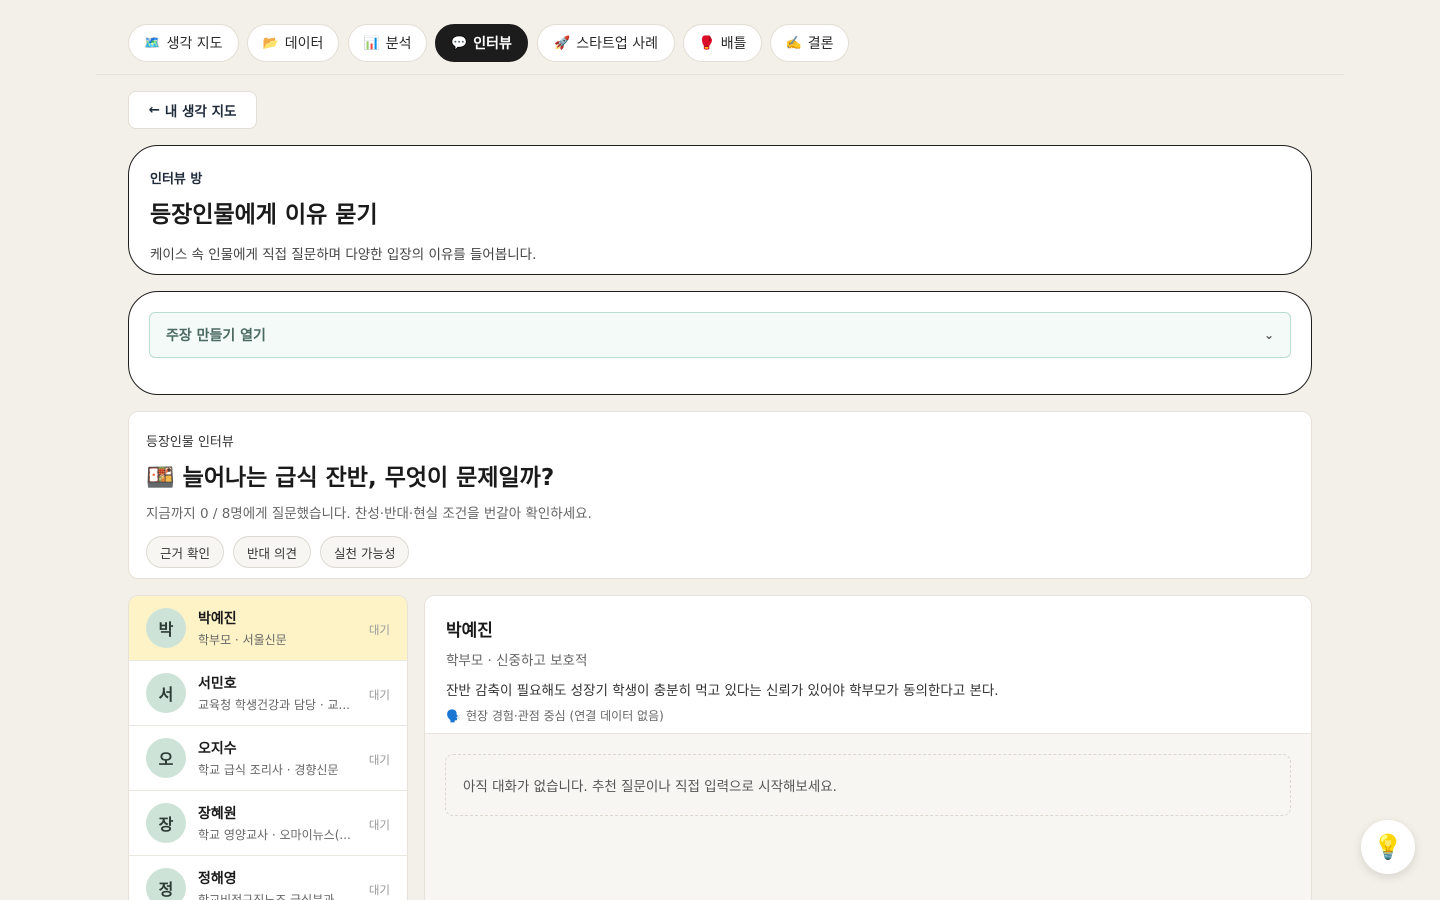 This screenshot has height=900, width=1440. I want to click on boxing-glove-icon: 🥊, so click(706, 43).